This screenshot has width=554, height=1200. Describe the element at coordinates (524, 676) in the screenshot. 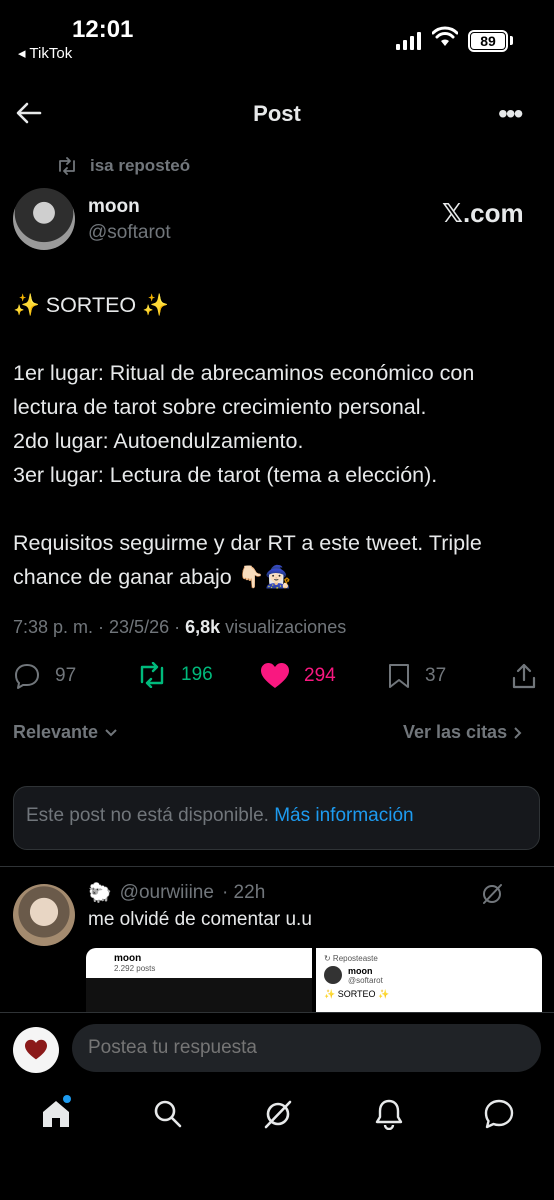

I see `share-icon` at that location.